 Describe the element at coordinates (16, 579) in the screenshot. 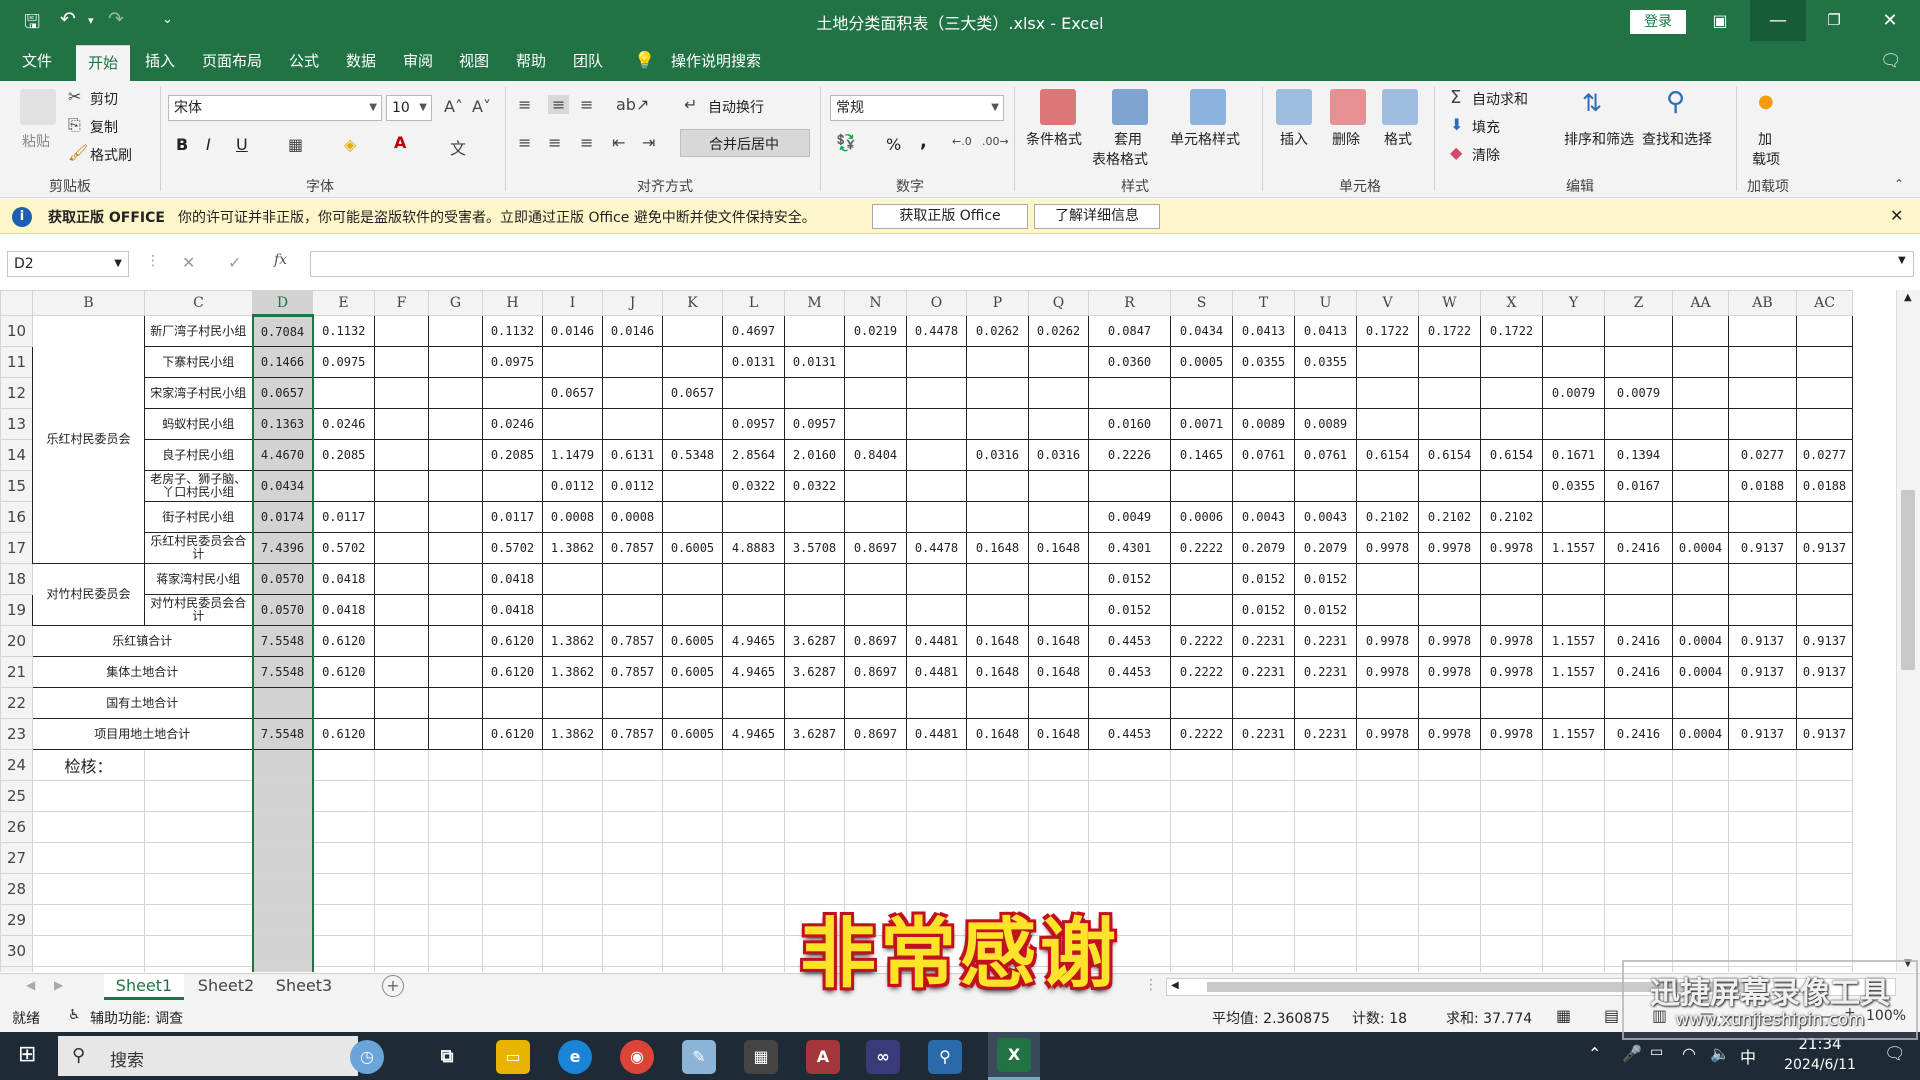

I see `row-header: 18` at that location.